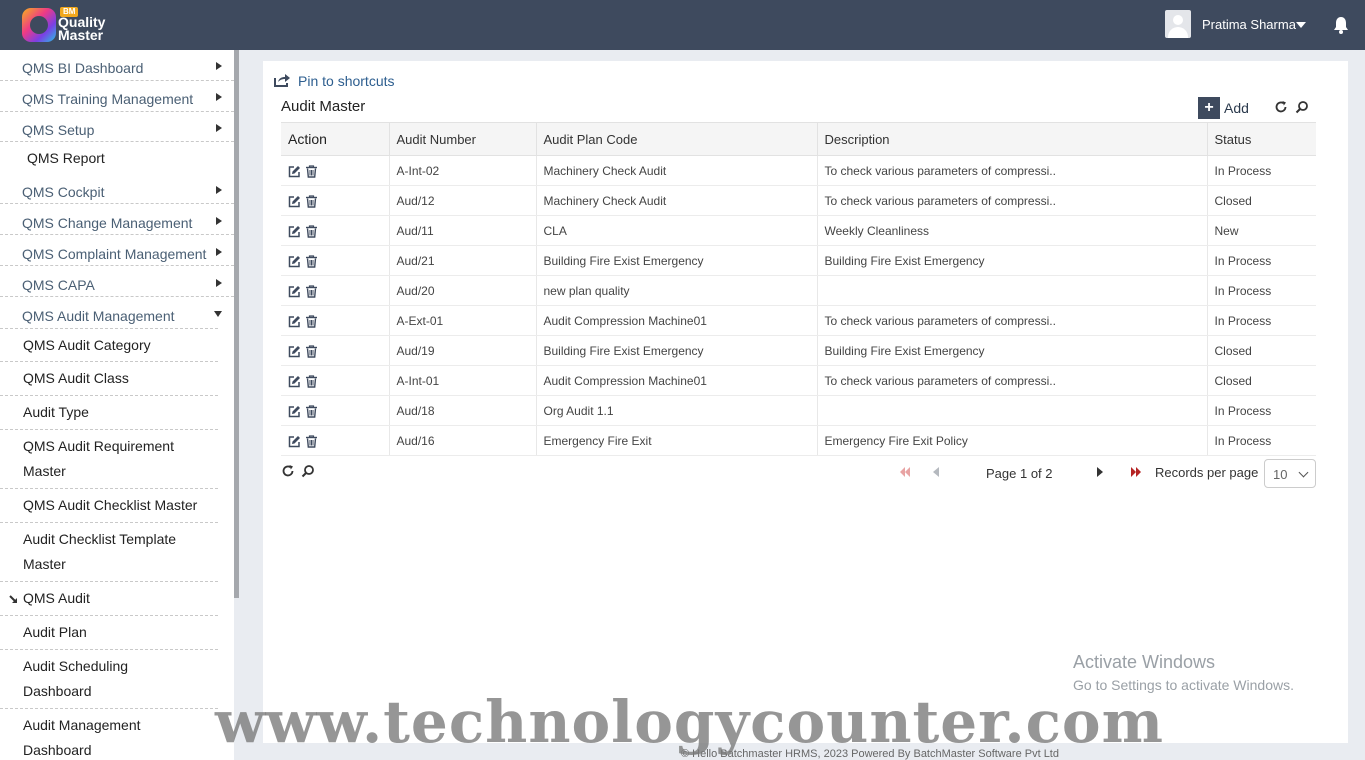  What do you see at coordinates (677, 230) in the screenshot?
I see `cell-audit-plan-code: CLA` at bounding box center [677, 230].